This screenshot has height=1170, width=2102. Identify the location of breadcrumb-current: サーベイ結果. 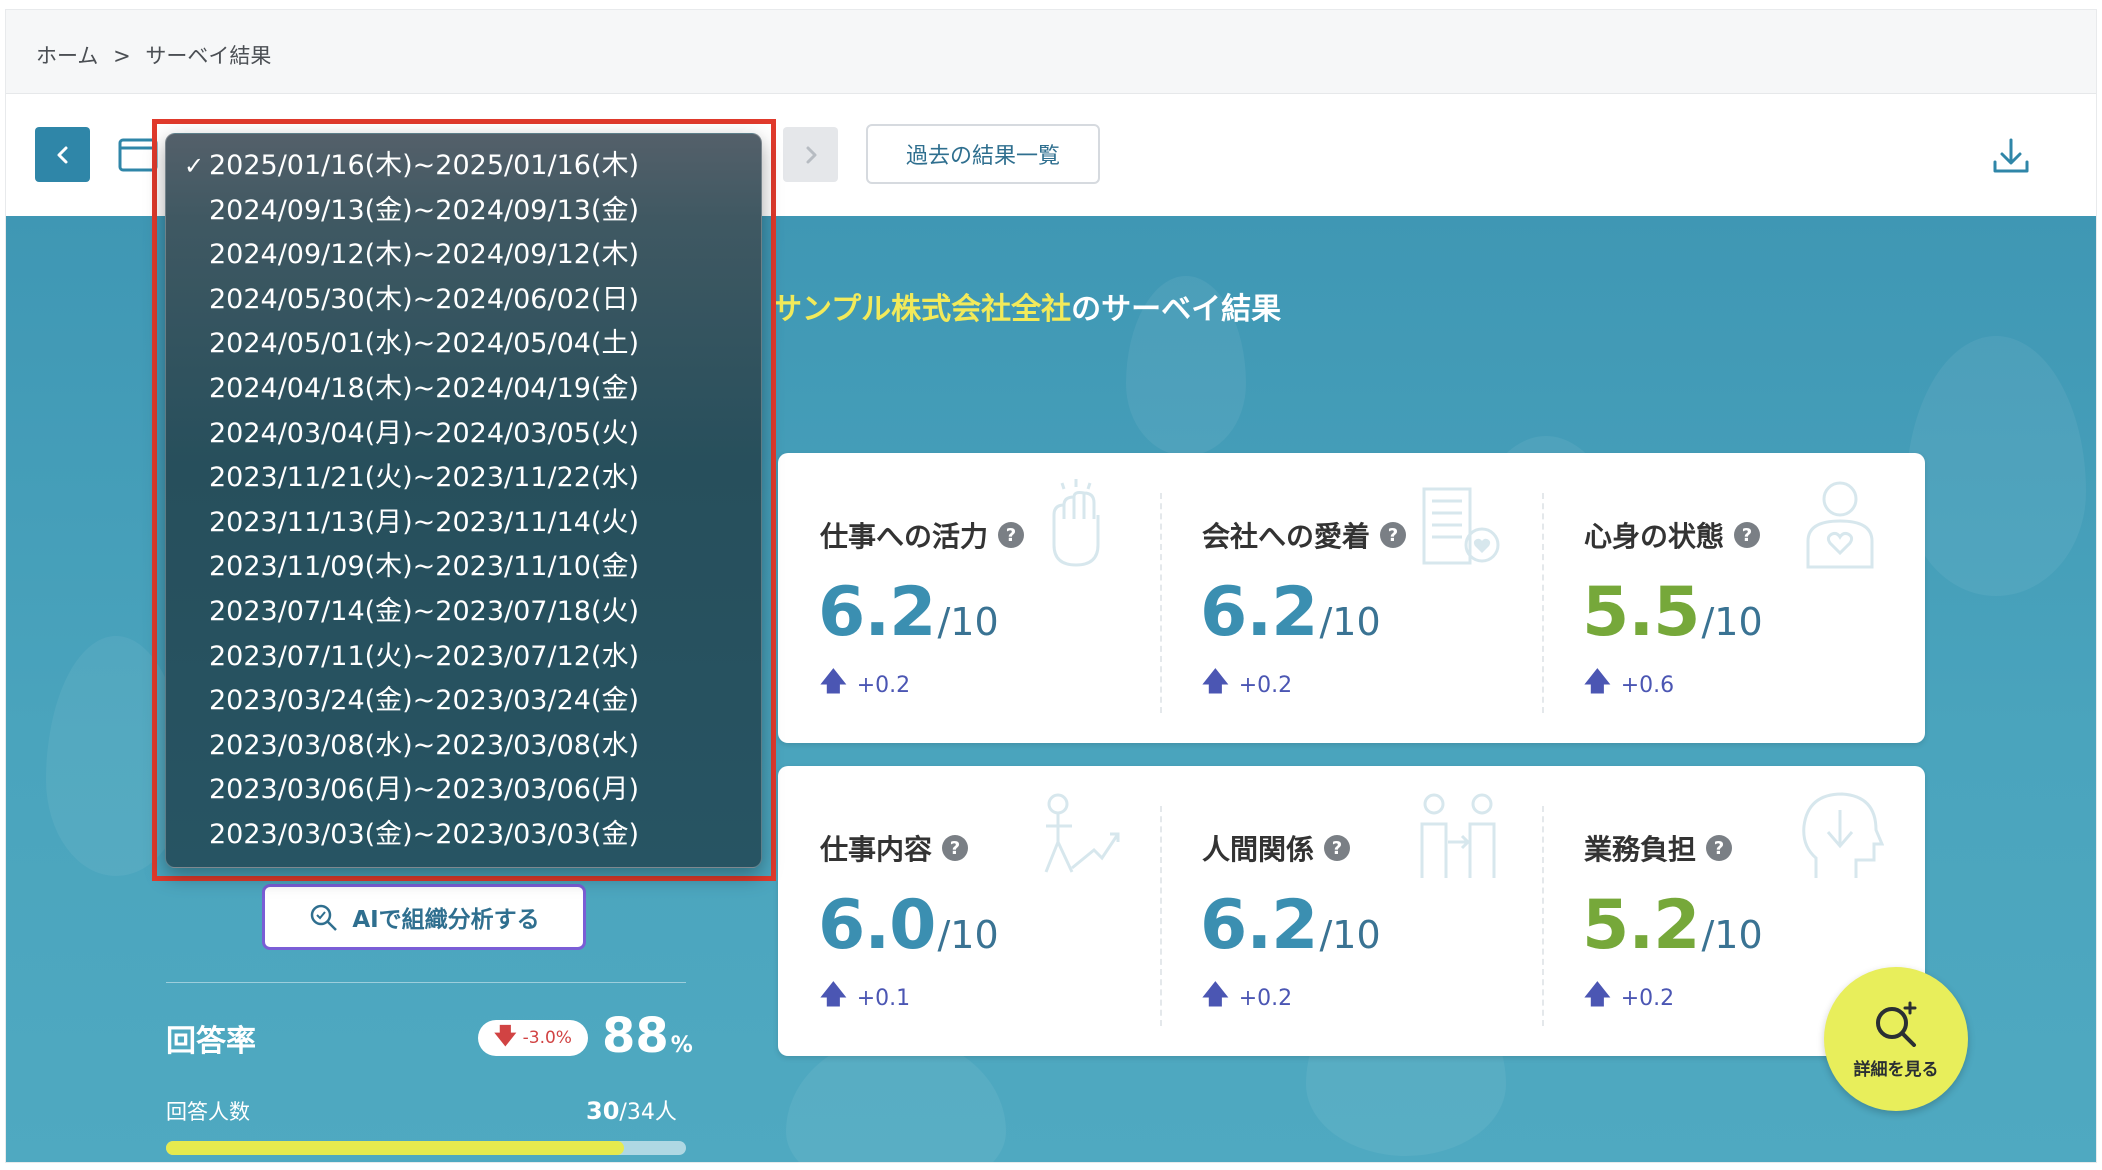
(208, 56).